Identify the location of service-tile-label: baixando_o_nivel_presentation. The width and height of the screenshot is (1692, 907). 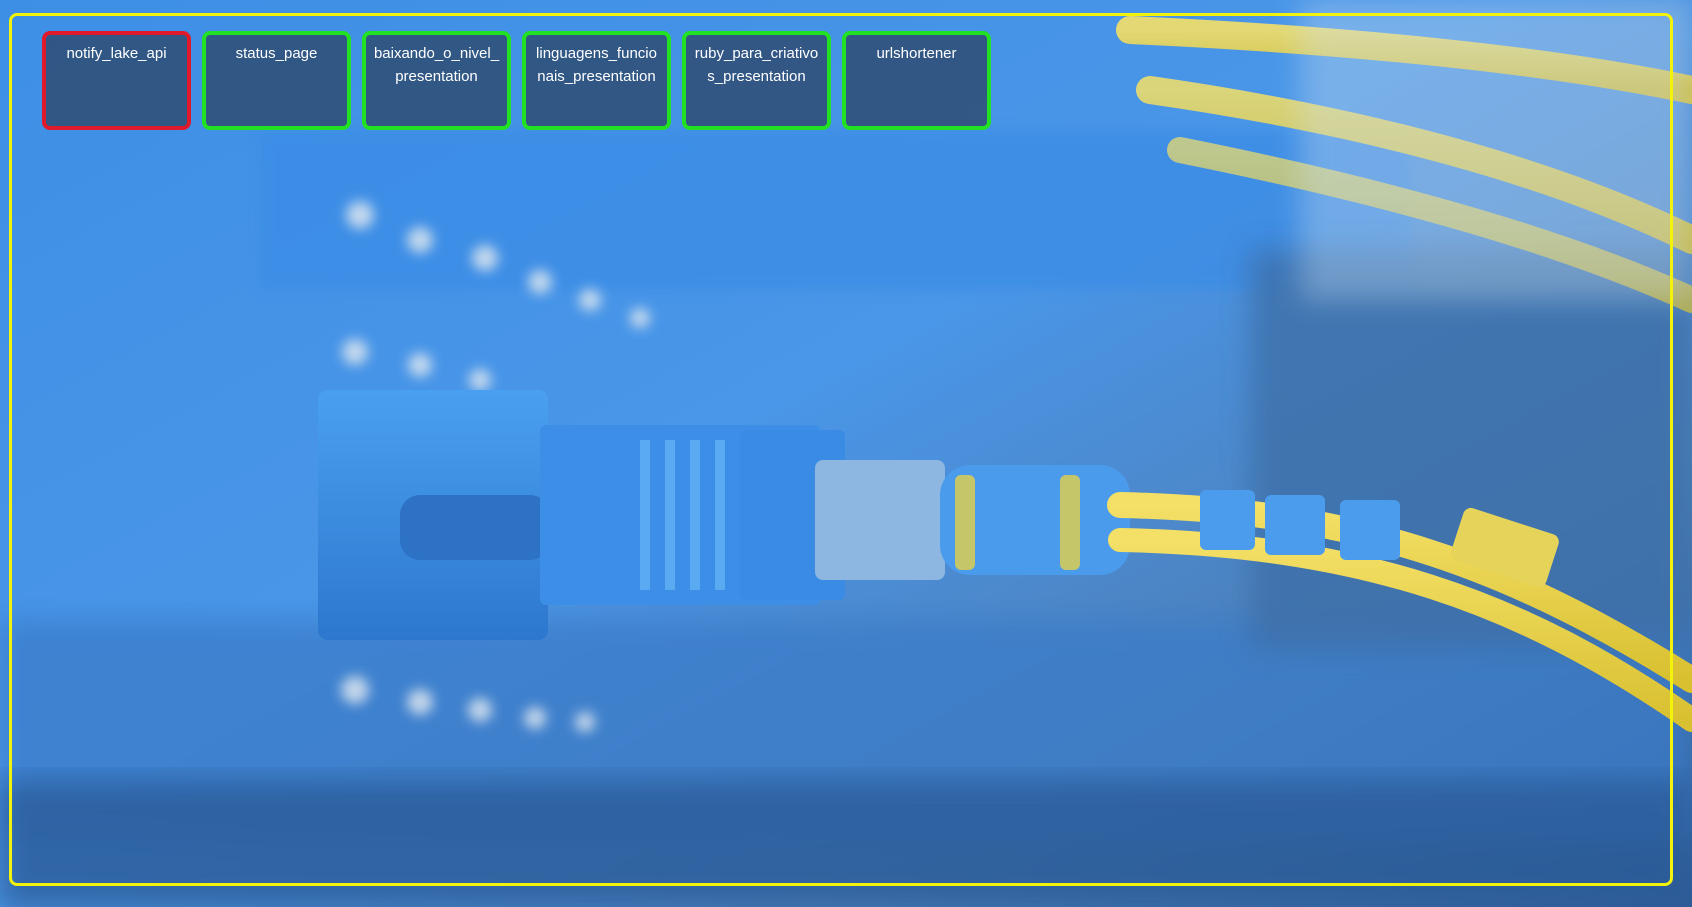
(436, 65).